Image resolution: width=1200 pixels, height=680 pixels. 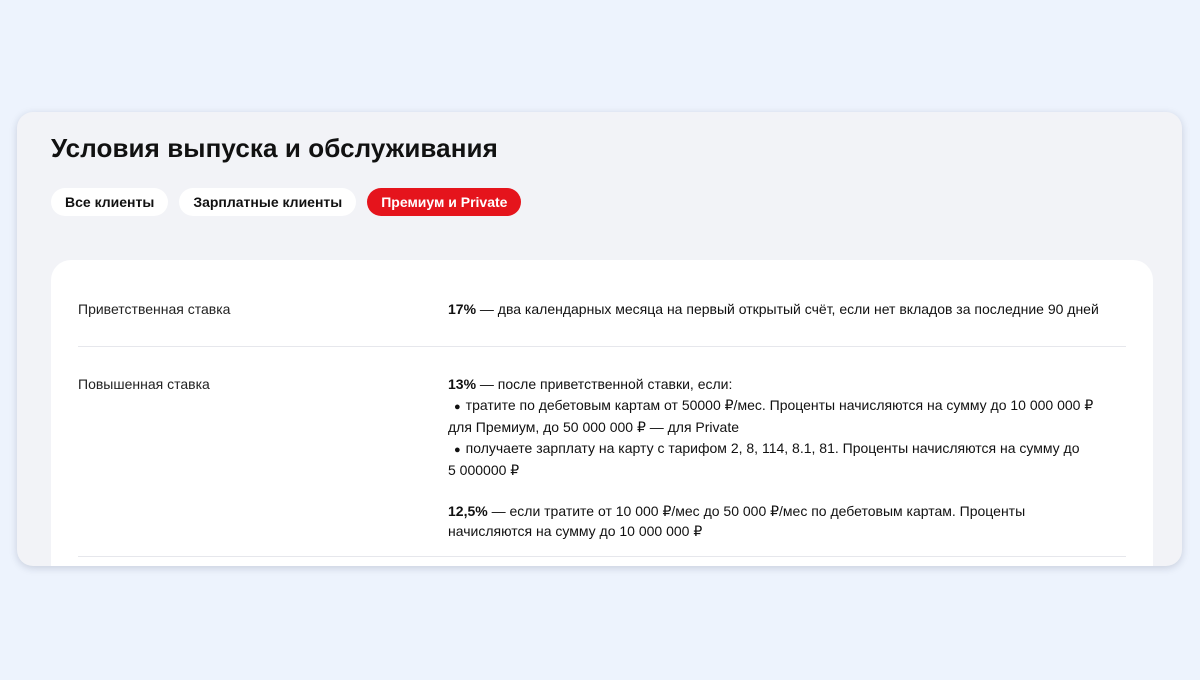 I want to click on tab-all-clients: Все клиенты, so click(x=110, y=202).